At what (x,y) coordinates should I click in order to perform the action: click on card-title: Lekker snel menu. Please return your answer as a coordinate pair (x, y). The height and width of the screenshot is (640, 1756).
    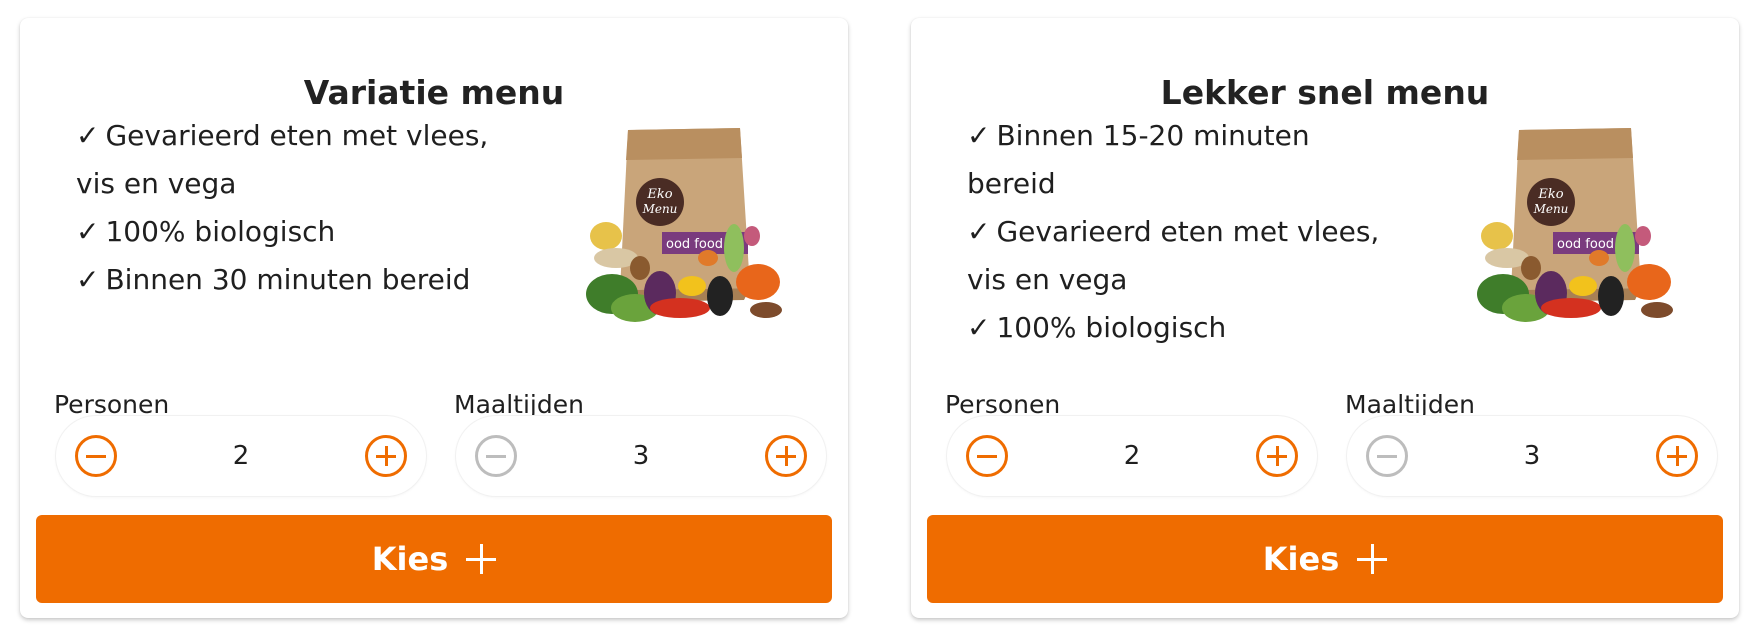
    Looking at the image, I should click on (1325, 92).